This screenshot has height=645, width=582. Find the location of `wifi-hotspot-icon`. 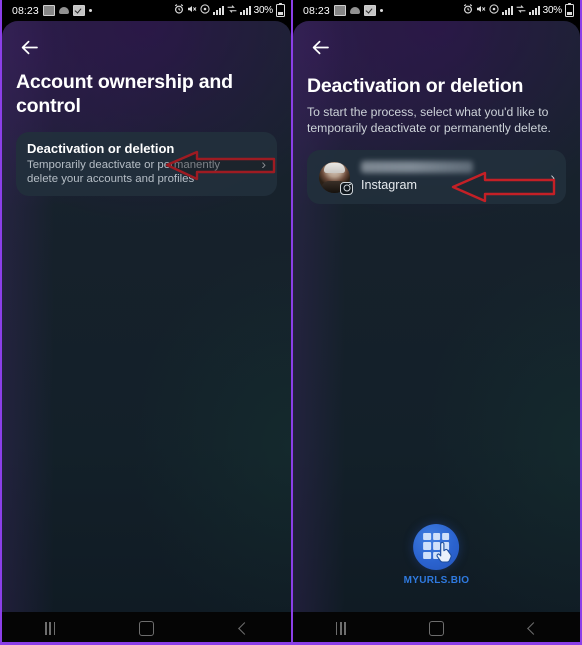

wifi-hotspot-icon is located at coordinates (204, 10).